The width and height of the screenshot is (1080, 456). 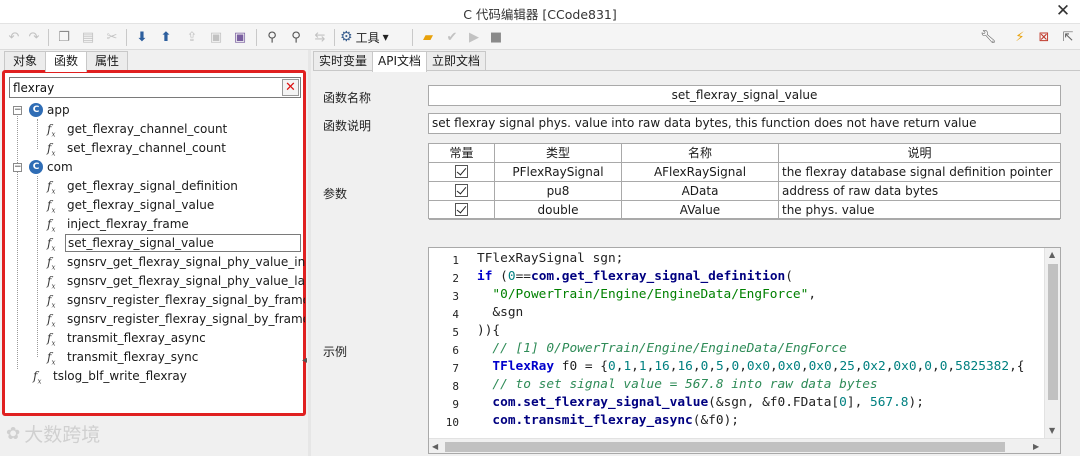 I want to click on scroll-down-icon: ▼, so click(x=1052, y=430).